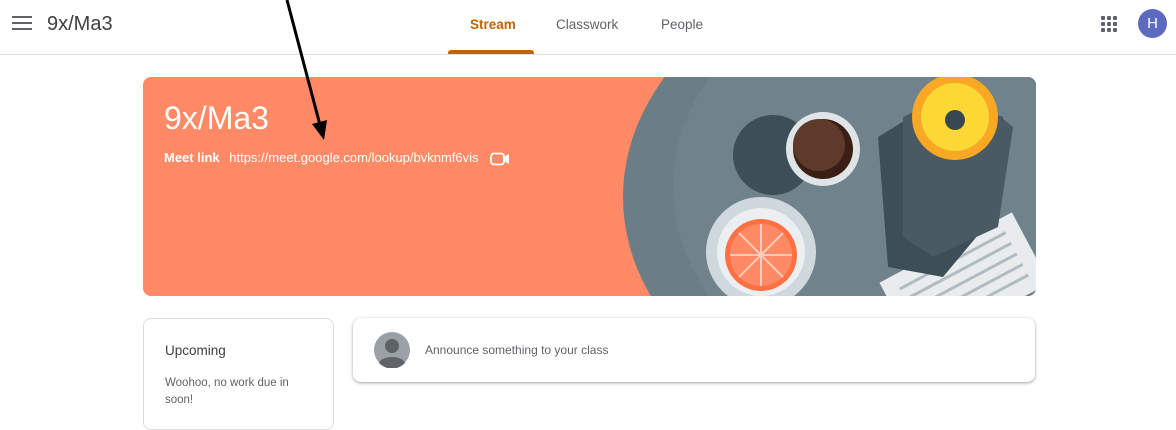  What do you see at coordinates (493, 24) in the screenshot?
I see `tab-stream: Stream` at bounding box center [493, 24].